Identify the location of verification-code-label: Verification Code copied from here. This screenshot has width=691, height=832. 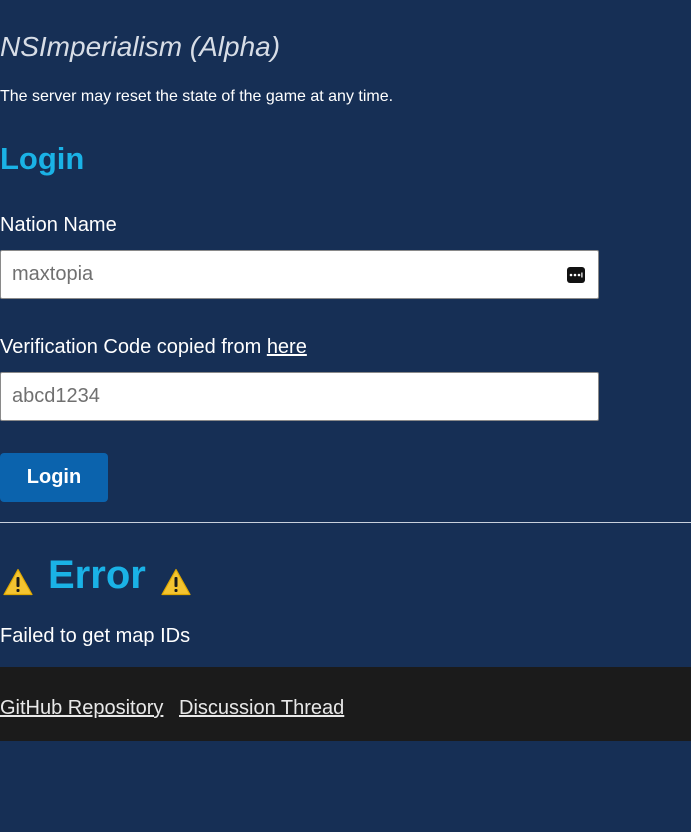
(153, 347).